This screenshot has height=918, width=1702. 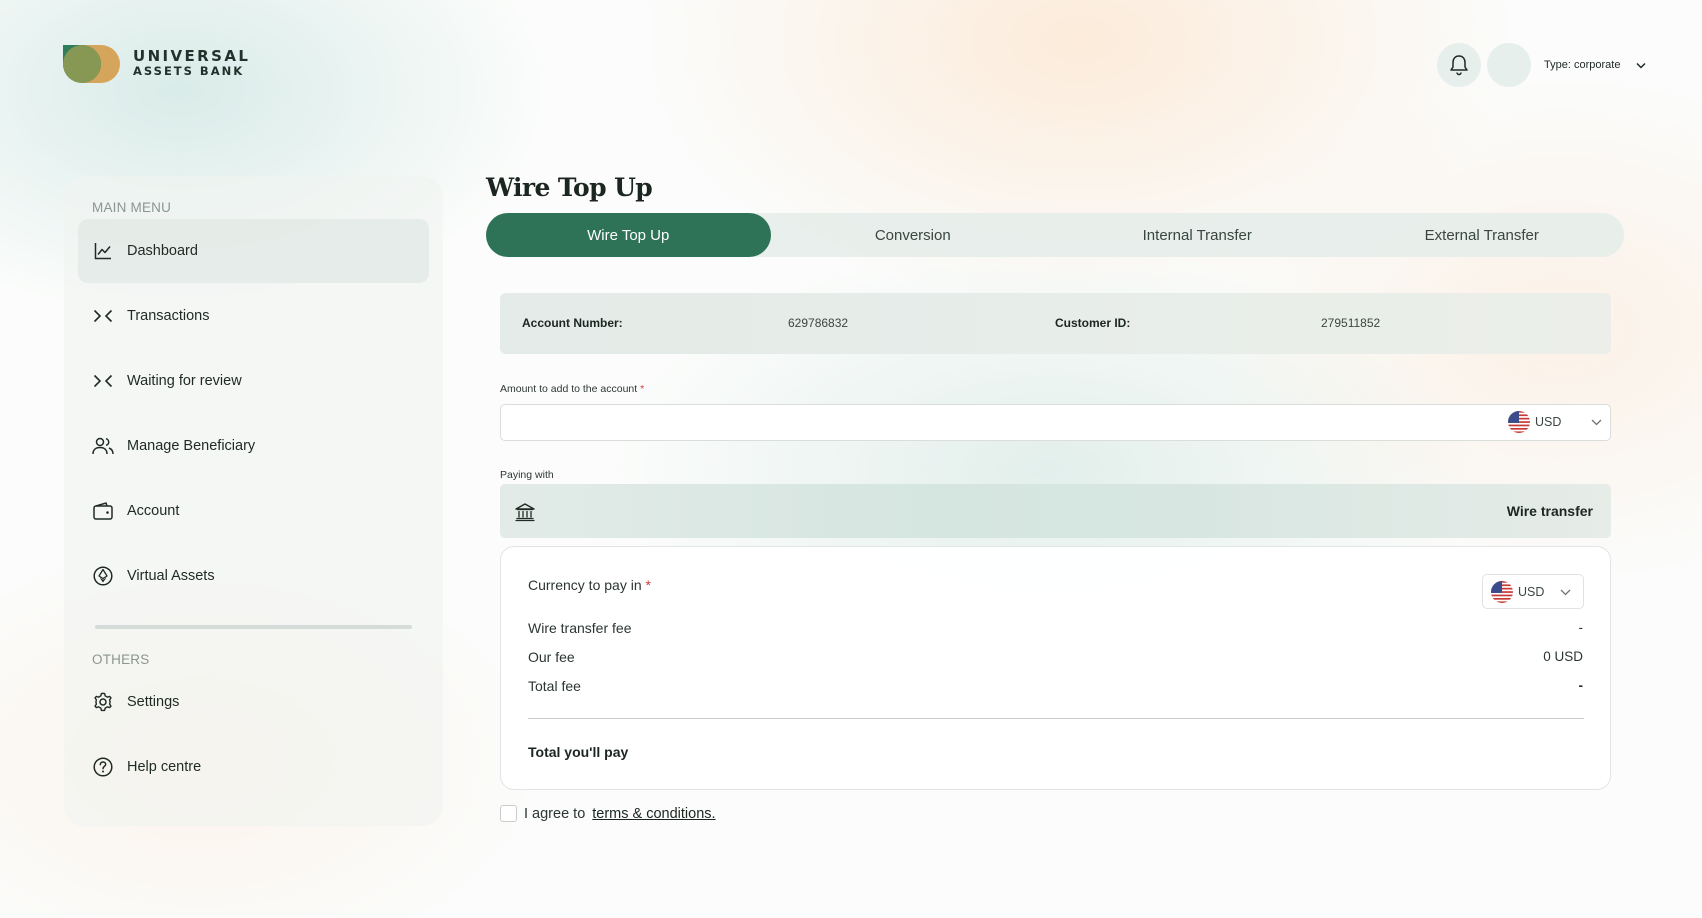 I want to click on sidebar-item-label: Dashboard, so click(x=162, y=251).